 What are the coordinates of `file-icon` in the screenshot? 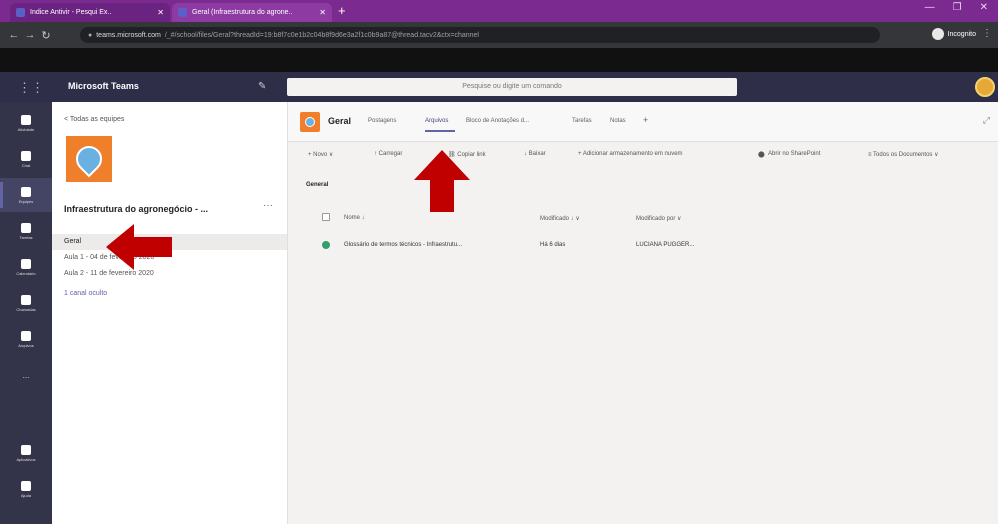 It's located at (26, 335).